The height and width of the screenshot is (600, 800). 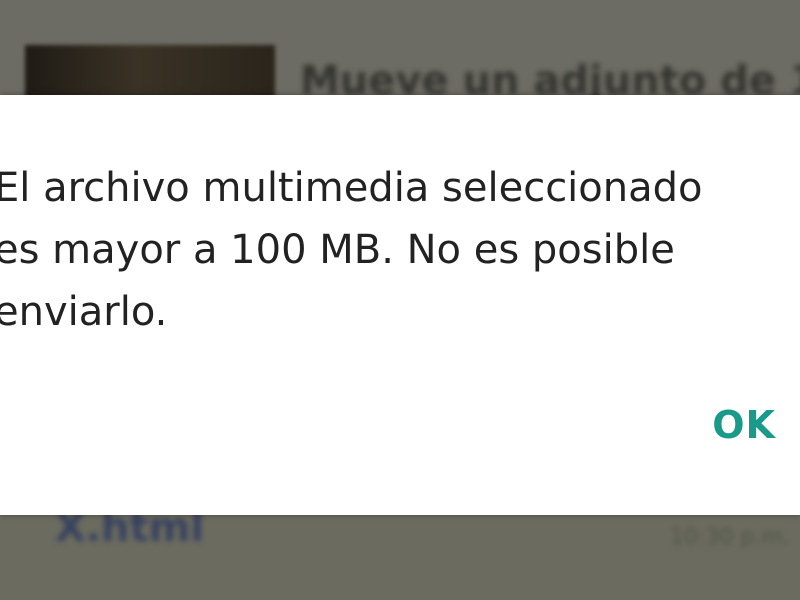 I want to click on ok-button: OK, so click(x=744, y=425).